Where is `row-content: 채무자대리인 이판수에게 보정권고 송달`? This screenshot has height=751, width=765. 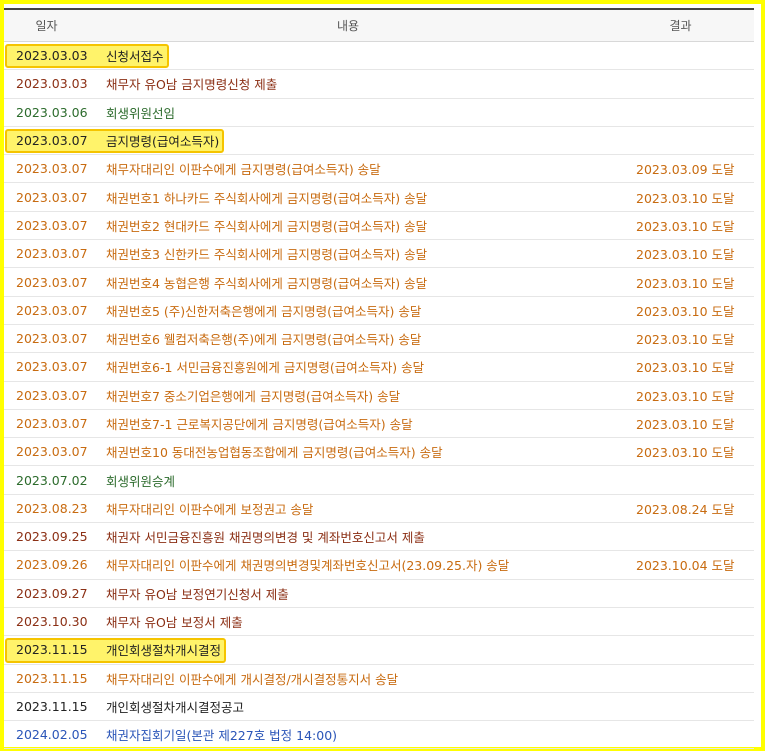 row-content: 채무자대리인 이판수에게 보정권고 송달 is located at coordinates (210, 509).